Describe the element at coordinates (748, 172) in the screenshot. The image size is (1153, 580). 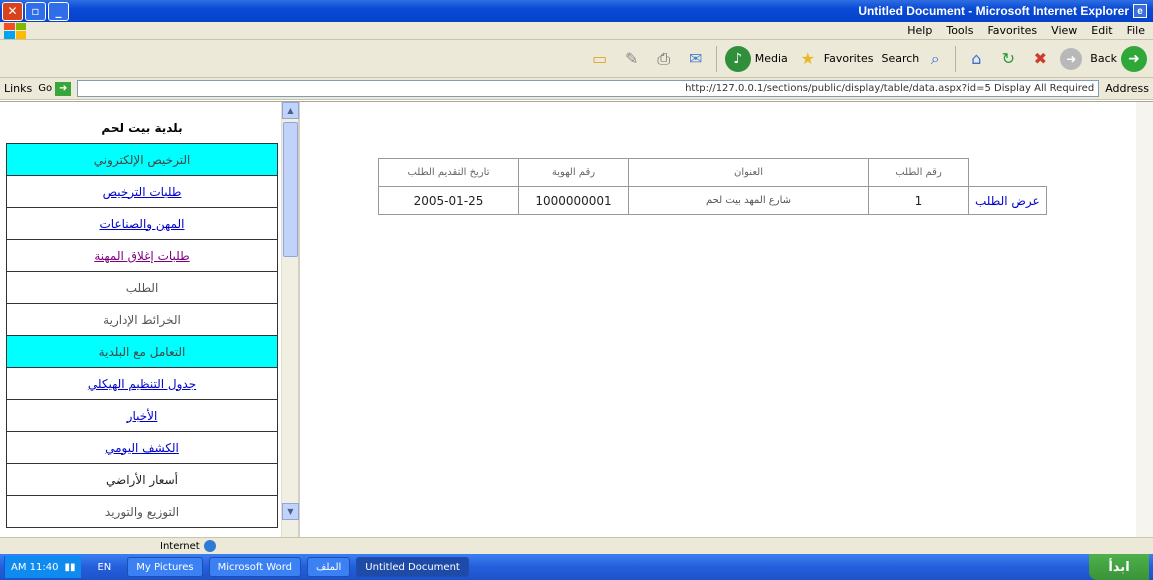
I see `table-header: العنوان` at that location.